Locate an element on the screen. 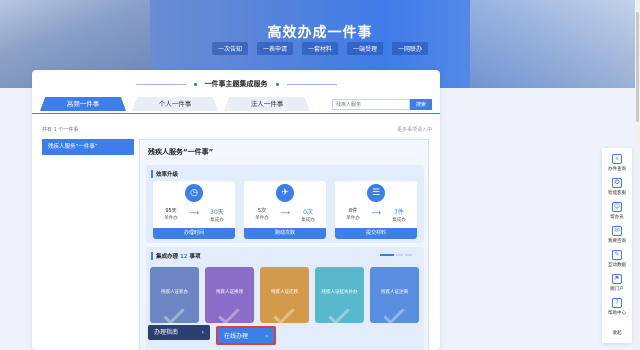  toolbar-item-consult: ✉ 我要咨询 is located at coordinates (617, 235).